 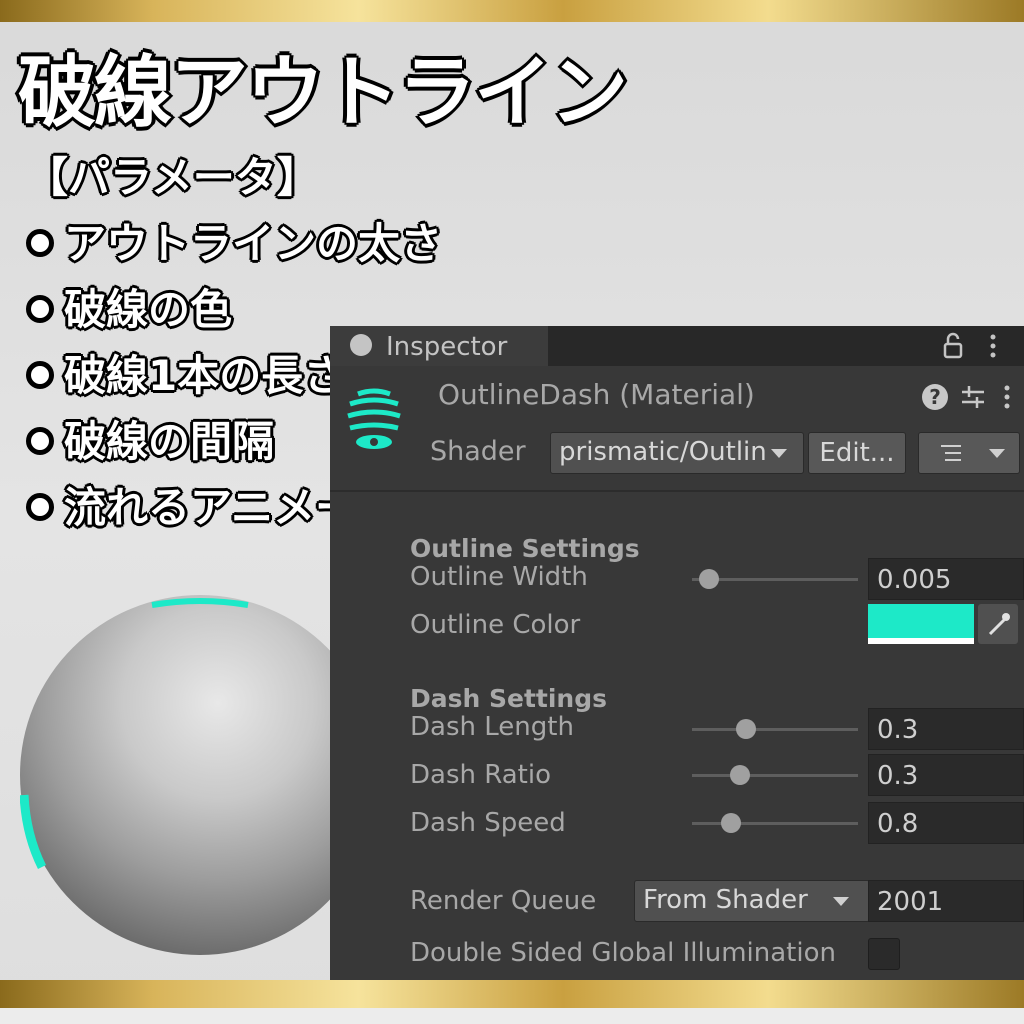 I want to click on gold-border-top, so click(x=512, y=11).